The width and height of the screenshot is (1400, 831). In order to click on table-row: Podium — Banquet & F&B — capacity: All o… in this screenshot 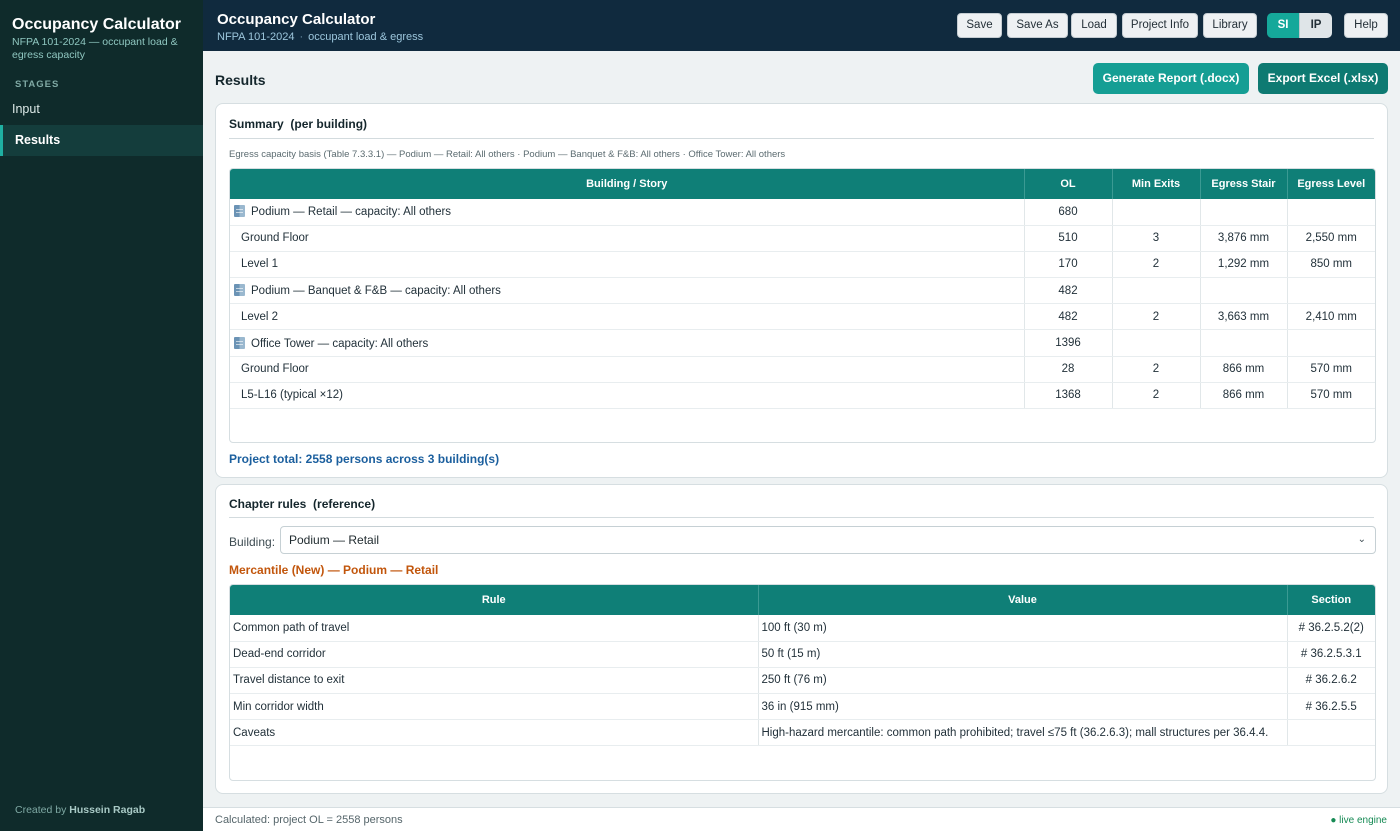, I will do `click(802, 291)`.